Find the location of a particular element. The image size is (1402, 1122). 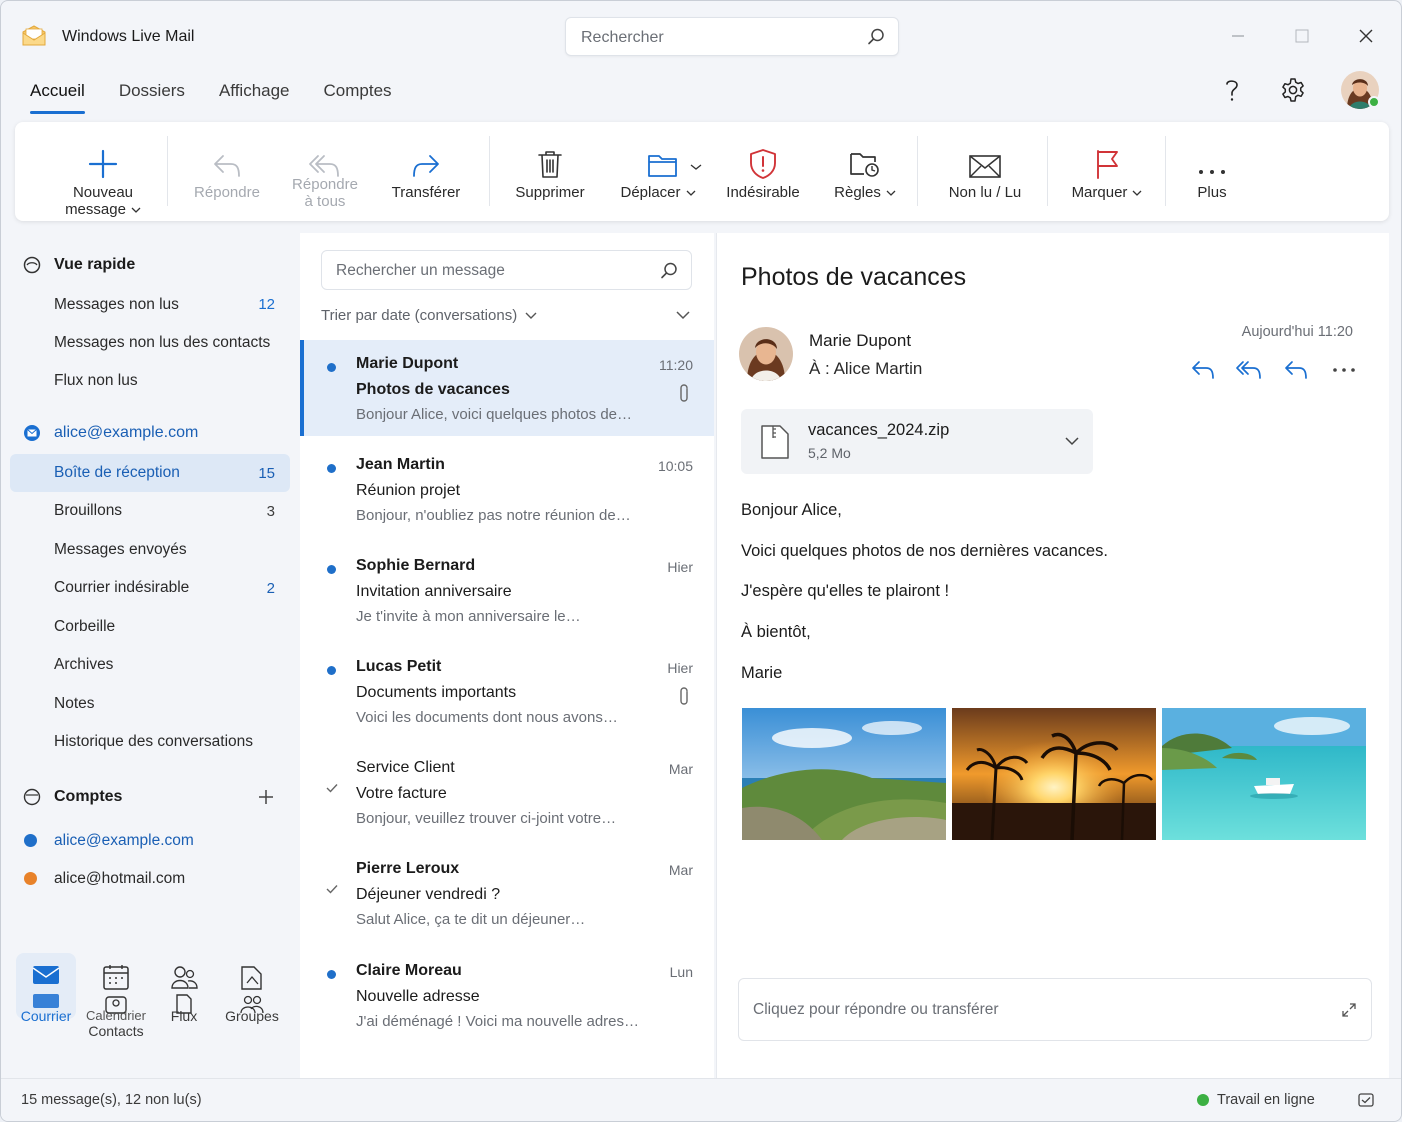

collapse-chevron-icon is located at coordinates (683, 315).